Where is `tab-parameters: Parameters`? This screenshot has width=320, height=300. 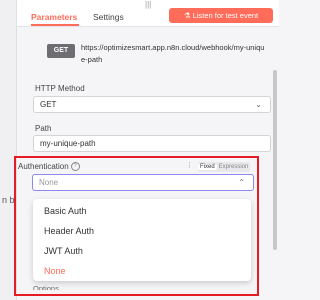
tab-parameters: Parameters is located at coordinates (54, 17).